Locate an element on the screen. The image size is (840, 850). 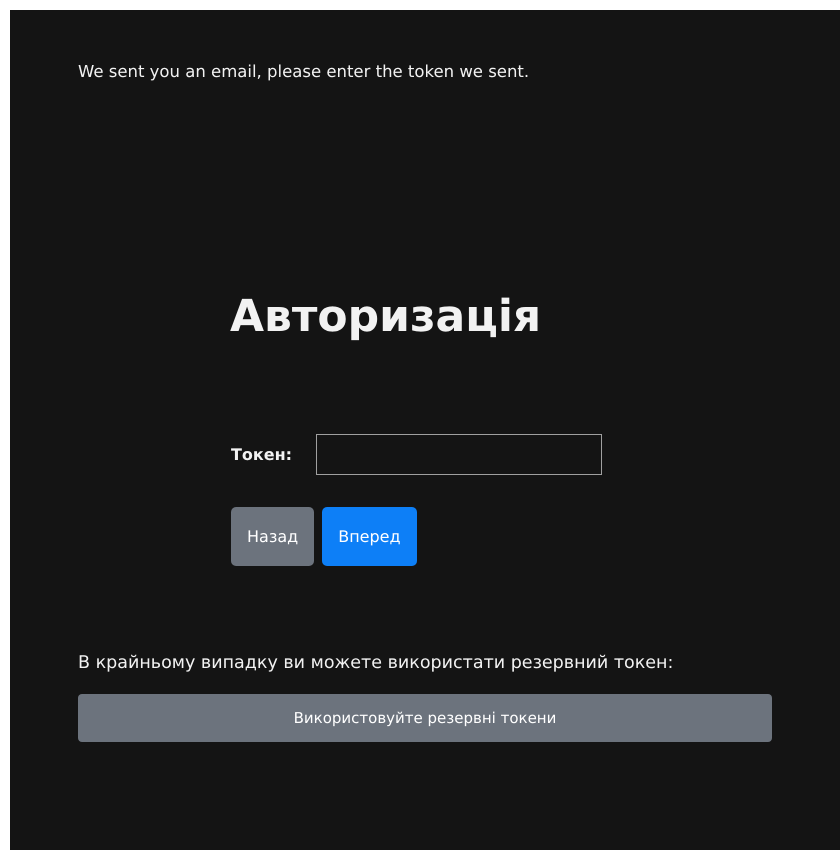
back-button: Назад is located at coordinates (272, 536).